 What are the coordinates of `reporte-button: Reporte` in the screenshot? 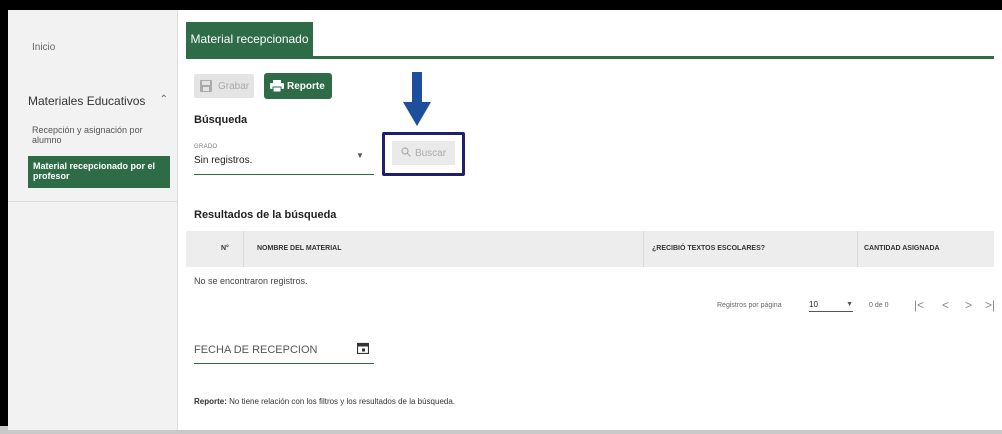 It's located at (298, 86).